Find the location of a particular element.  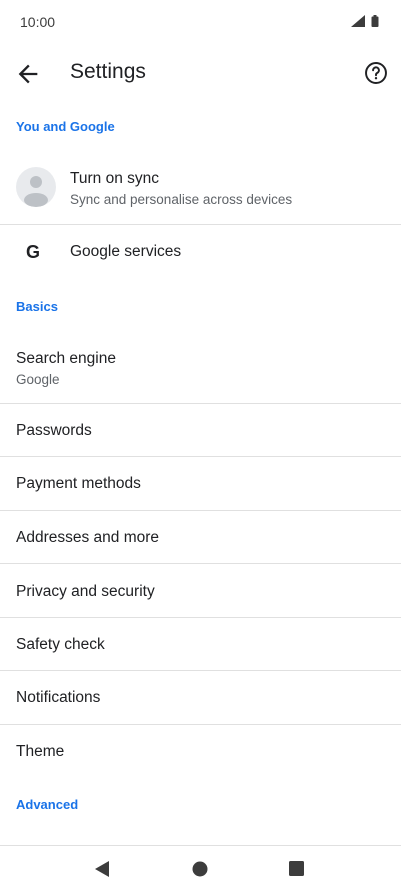

section-advanced: Advanced is located at coordinates (47, 804).